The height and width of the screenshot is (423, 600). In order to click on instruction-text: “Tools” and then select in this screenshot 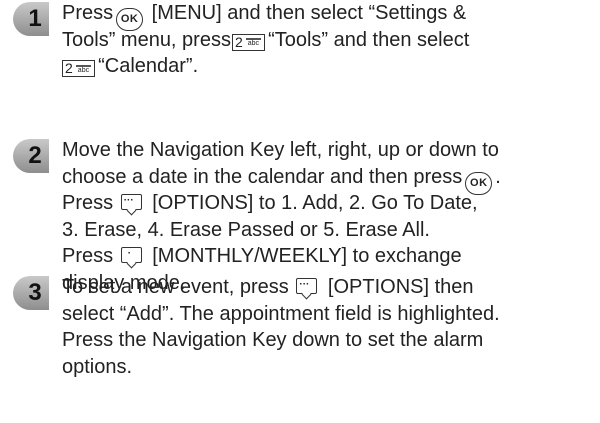, I will do `click(369, 39)`.